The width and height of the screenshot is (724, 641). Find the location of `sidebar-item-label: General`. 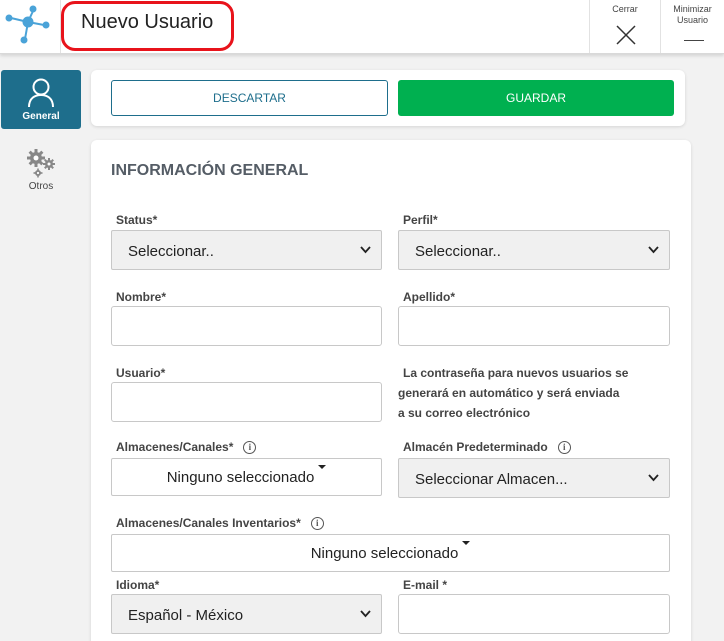

sidebar-item-label: General is located at coordinates (41, 116).